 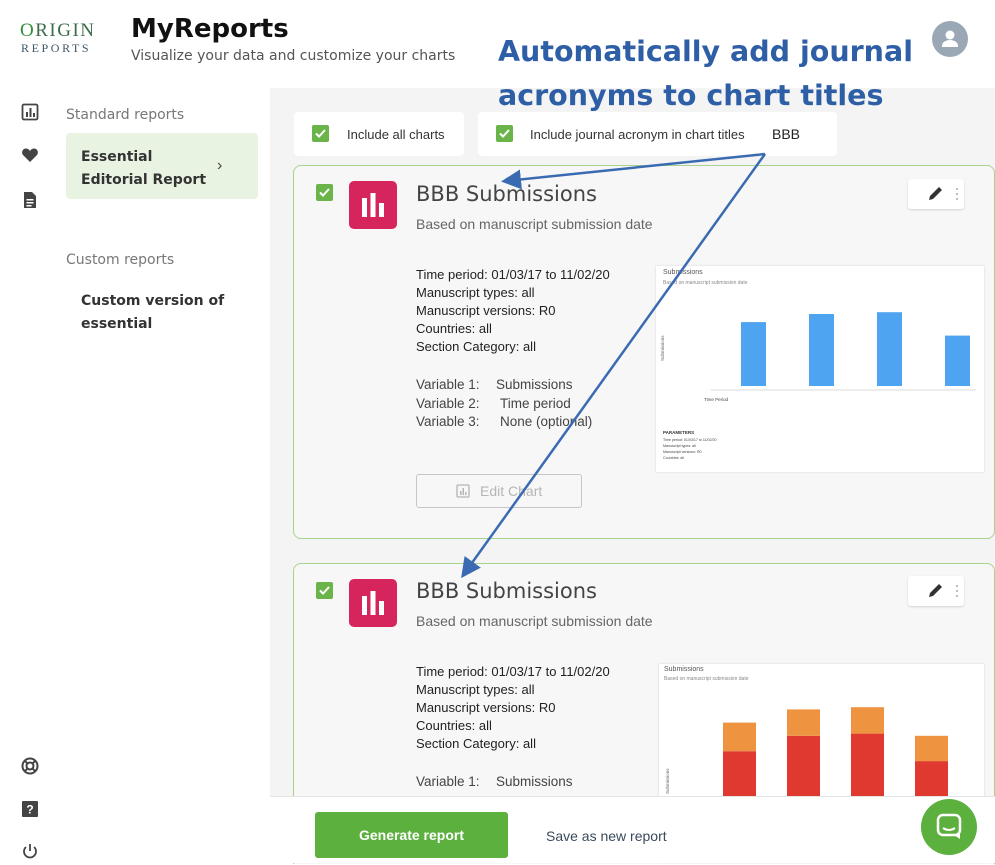 I want to click on acronym-input: BBB, so click(x=786, y=134).